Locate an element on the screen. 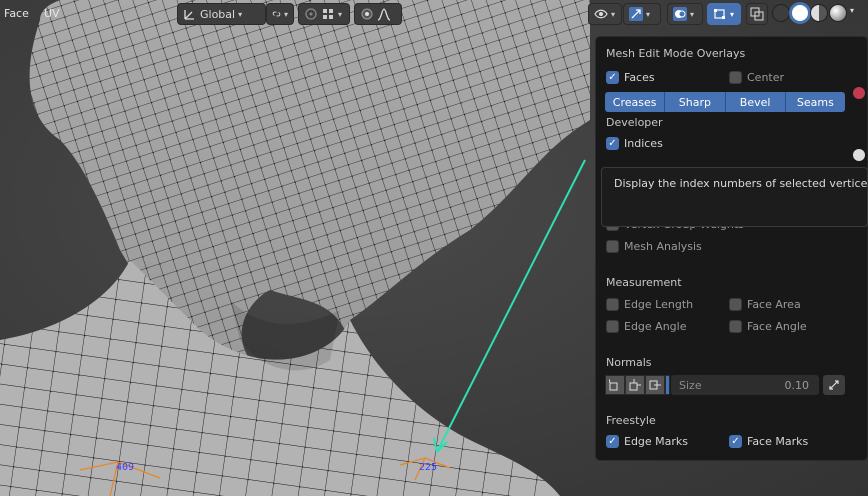 The width and height of the screenshot is (868, 496). xray-toggle is located at coordinates (757, 14).